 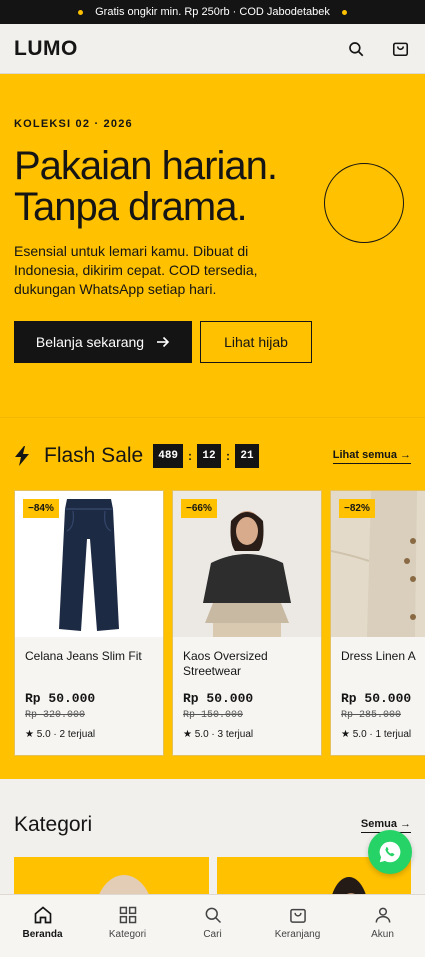 I want to click on discount-badge: −82%, so click(x=357, y=508).